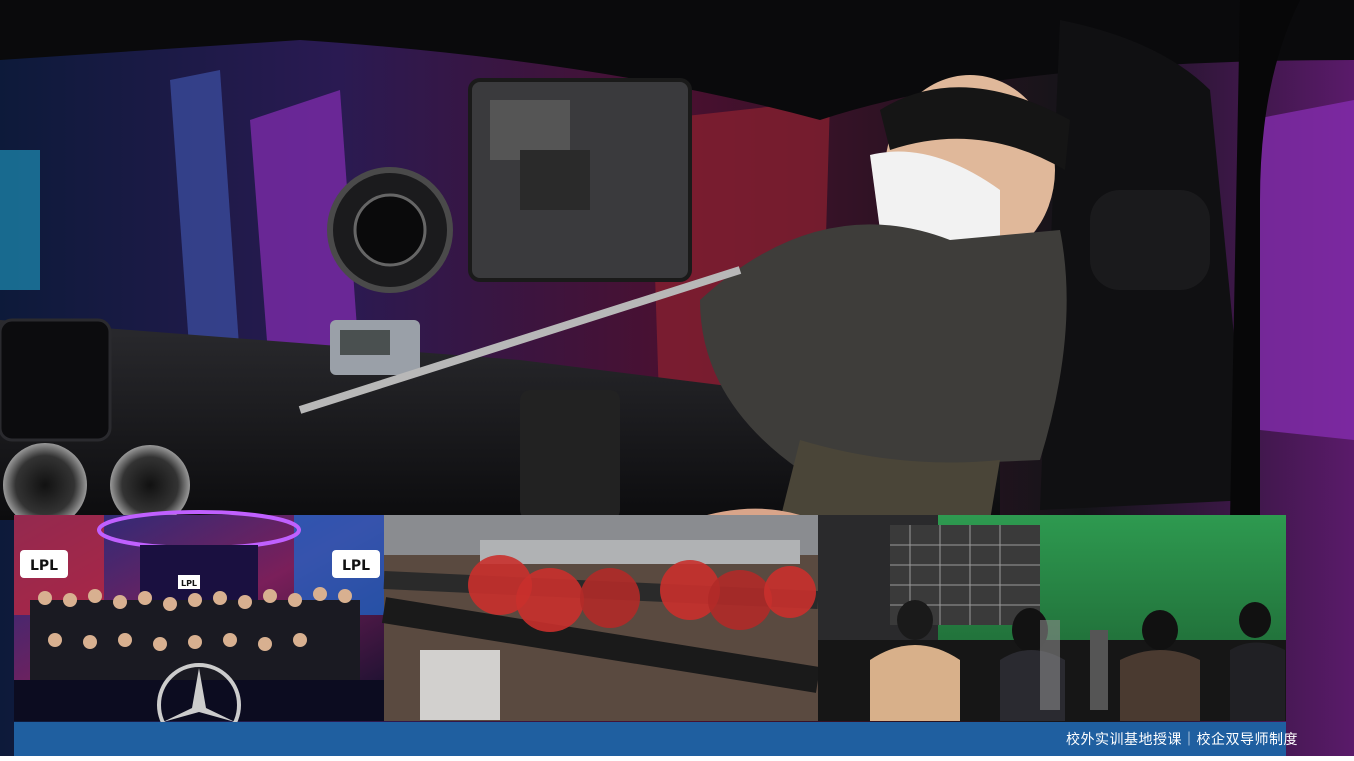  I want to click on group-photo: LPL LPL LPL, so click(199, 628).